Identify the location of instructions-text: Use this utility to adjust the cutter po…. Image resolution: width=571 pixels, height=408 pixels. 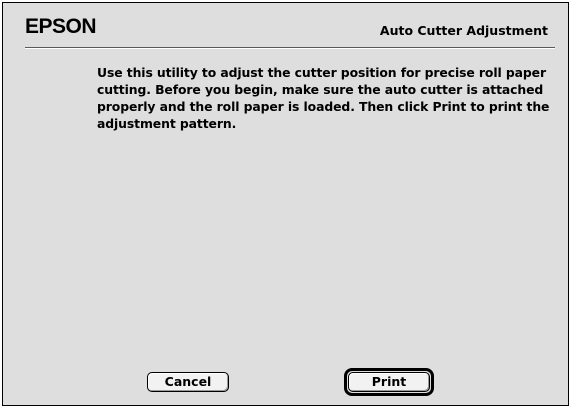
(323, 98).